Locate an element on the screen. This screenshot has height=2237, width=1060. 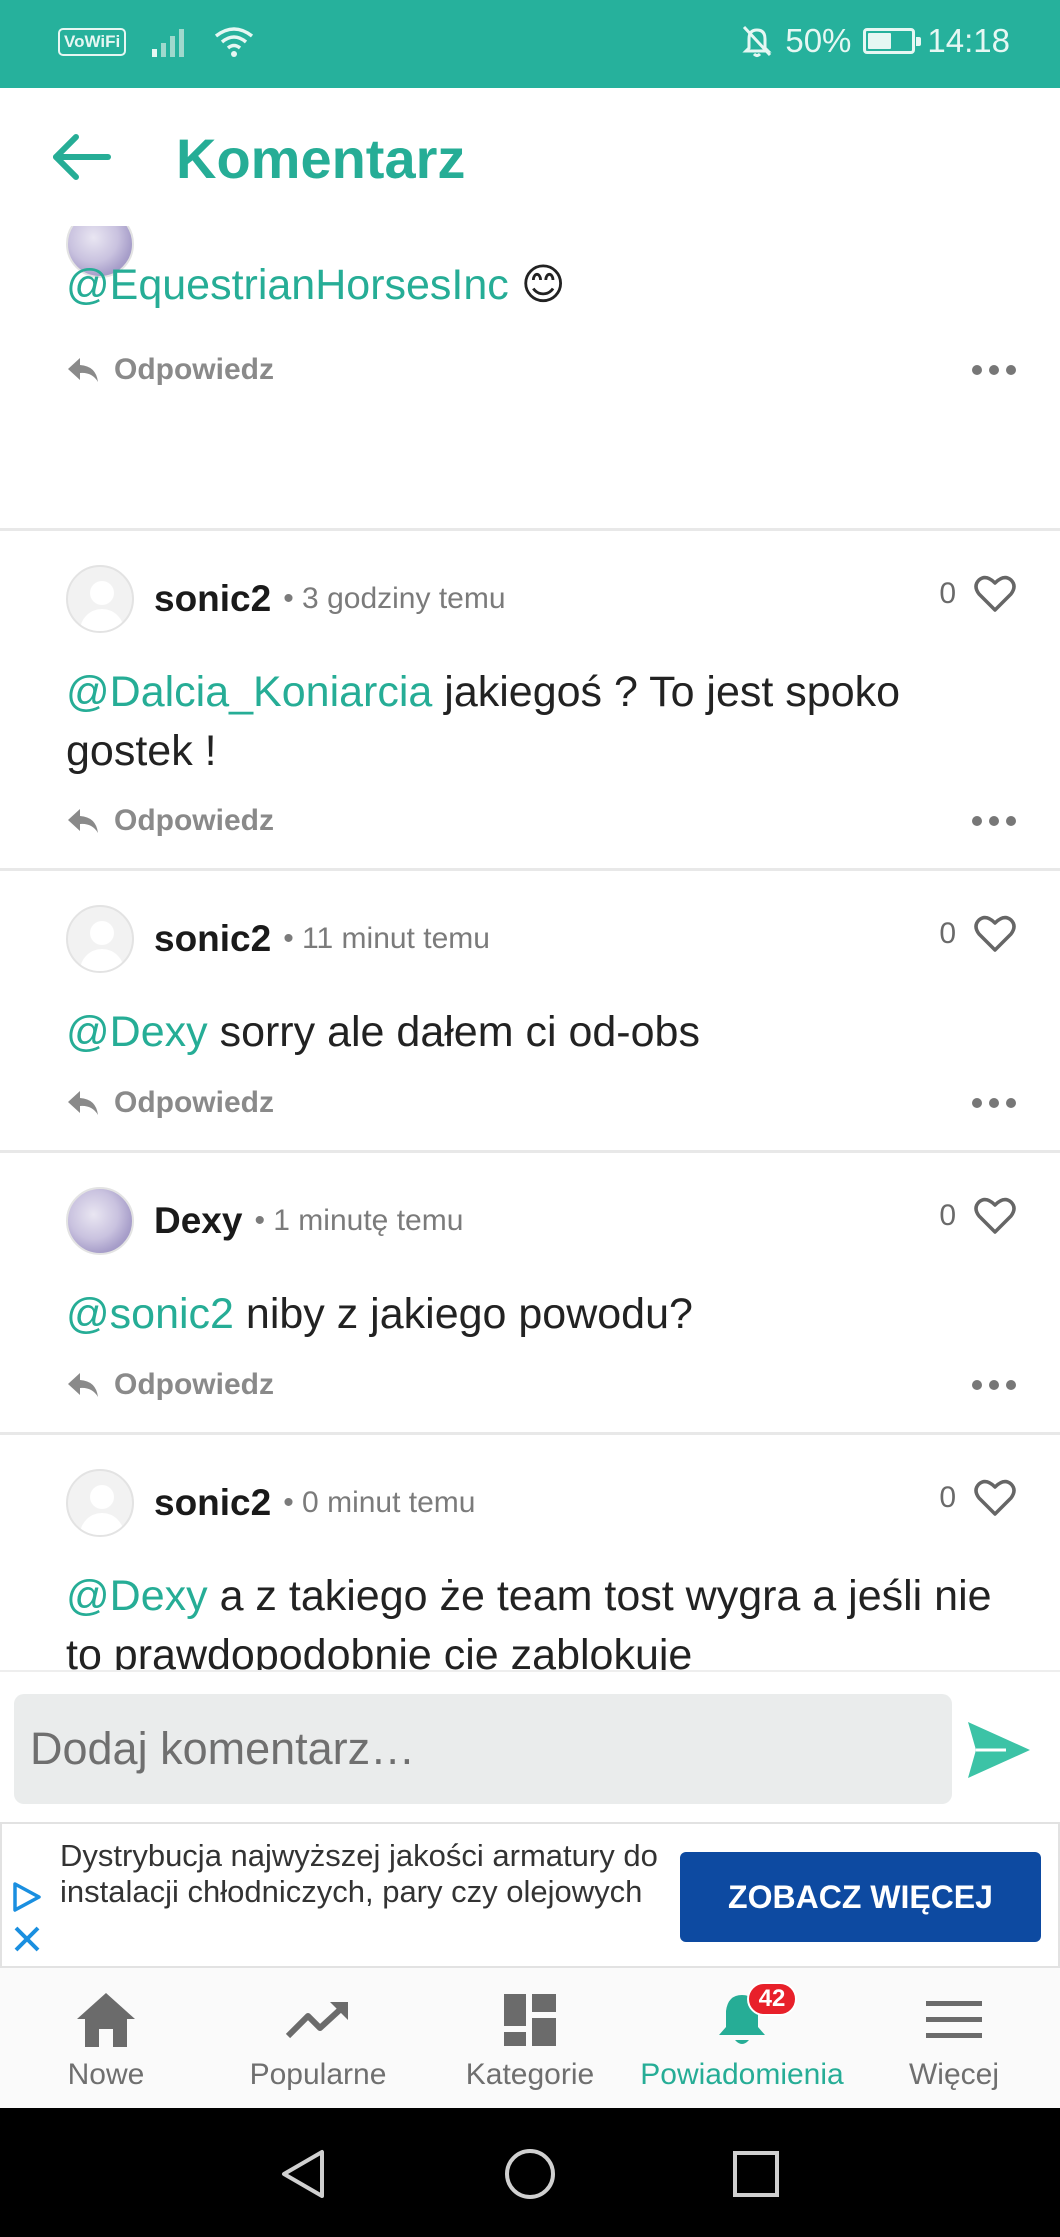
battery-icon is located at coordinates (892, 41).